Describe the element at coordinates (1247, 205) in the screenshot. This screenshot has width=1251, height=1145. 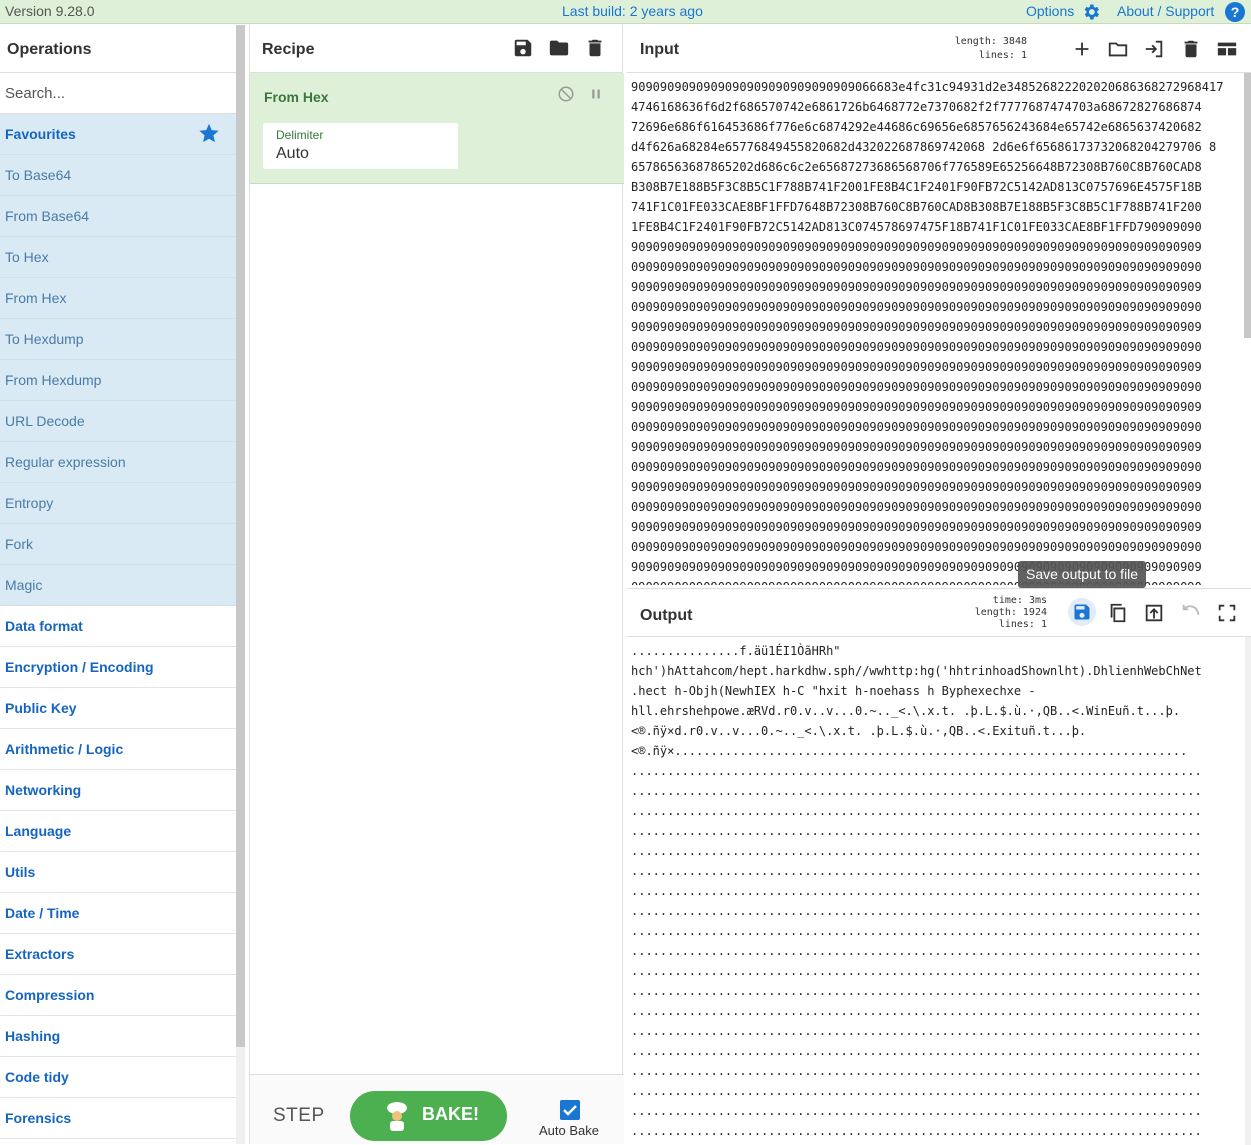
I see `input-scrollbar` at that location.